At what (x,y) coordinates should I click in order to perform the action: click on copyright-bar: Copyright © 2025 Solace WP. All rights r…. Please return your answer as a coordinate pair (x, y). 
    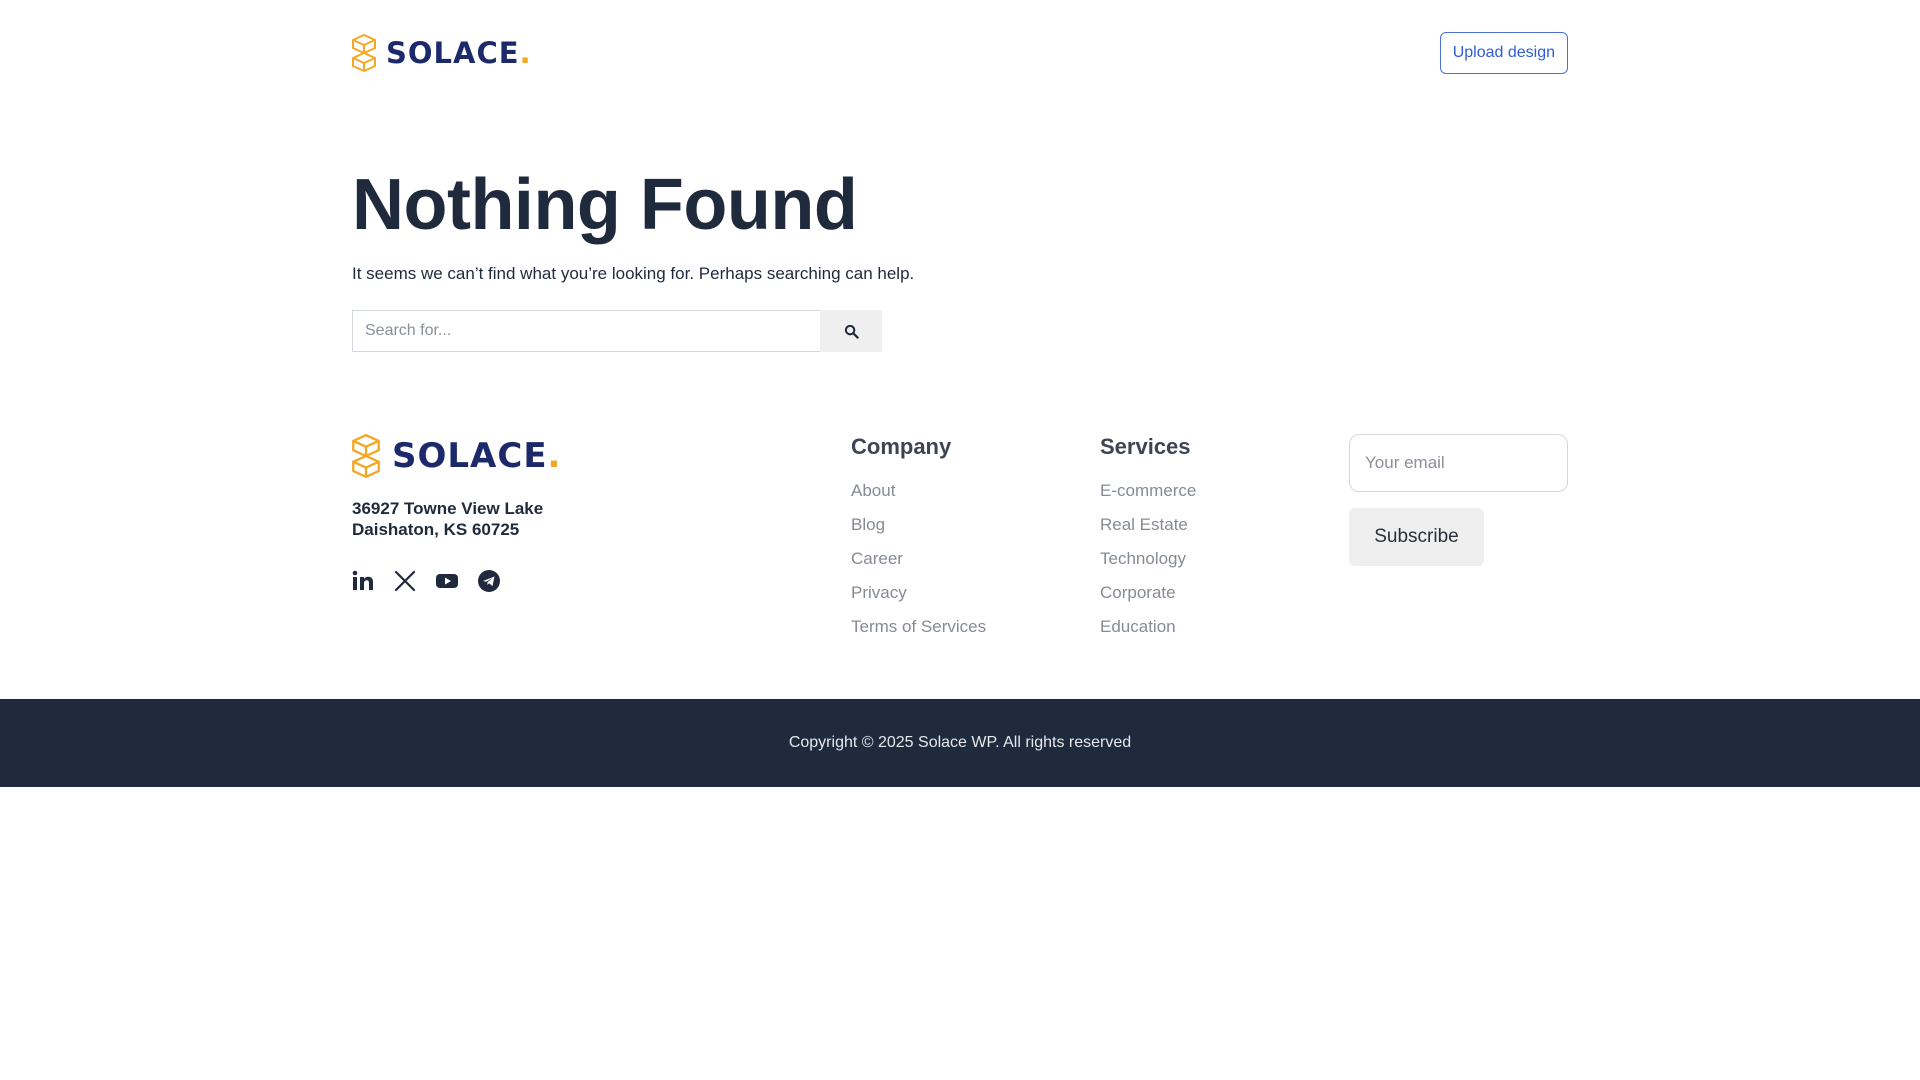
    Looking at the image, I should click on (960, 743).